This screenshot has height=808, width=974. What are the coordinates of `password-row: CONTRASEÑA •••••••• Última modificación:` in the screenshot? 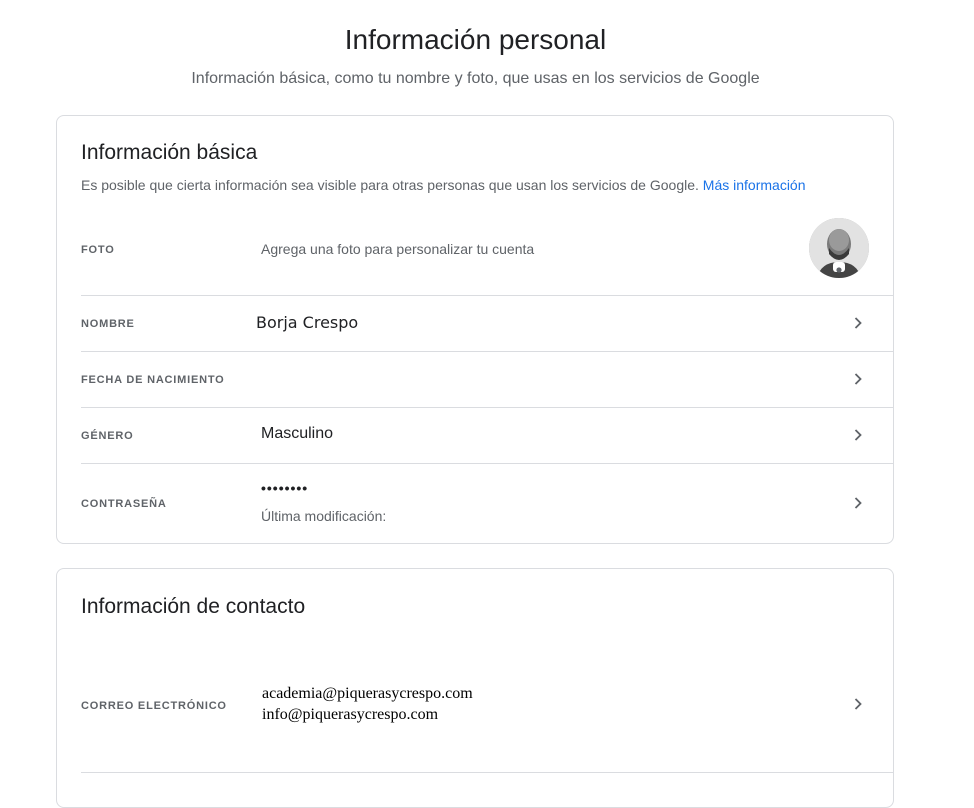 It's located at (487, 503).